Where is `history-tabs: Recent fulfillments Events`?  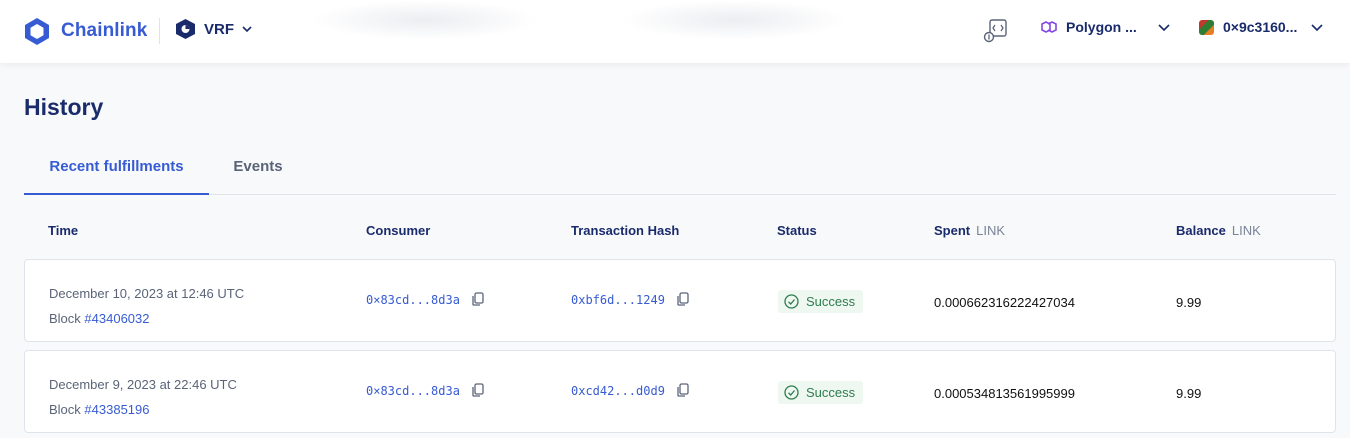
history-tabs: Recent fulfillments Events is located at coordinates (680, 172).